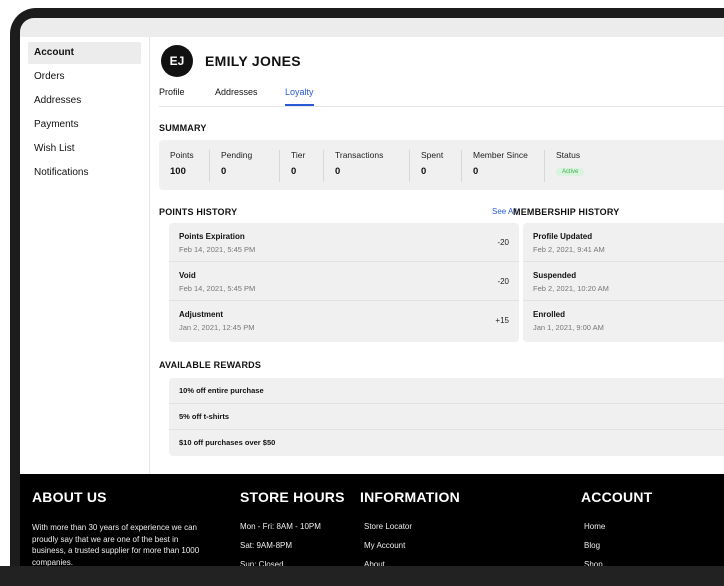 The image size is (724, 586). What do you see at coordinates (236, 96) in the screenshot?
I see `tab-addresses: Addresses` at bounding box center [236, 96].